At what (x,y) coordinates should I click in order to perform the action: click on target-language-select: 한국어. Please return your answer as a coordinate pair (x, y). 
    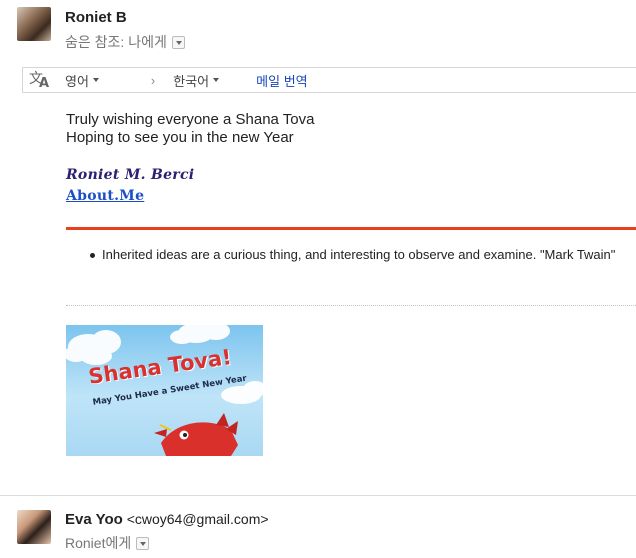
    Looking at the image, I should click on (196, 80).